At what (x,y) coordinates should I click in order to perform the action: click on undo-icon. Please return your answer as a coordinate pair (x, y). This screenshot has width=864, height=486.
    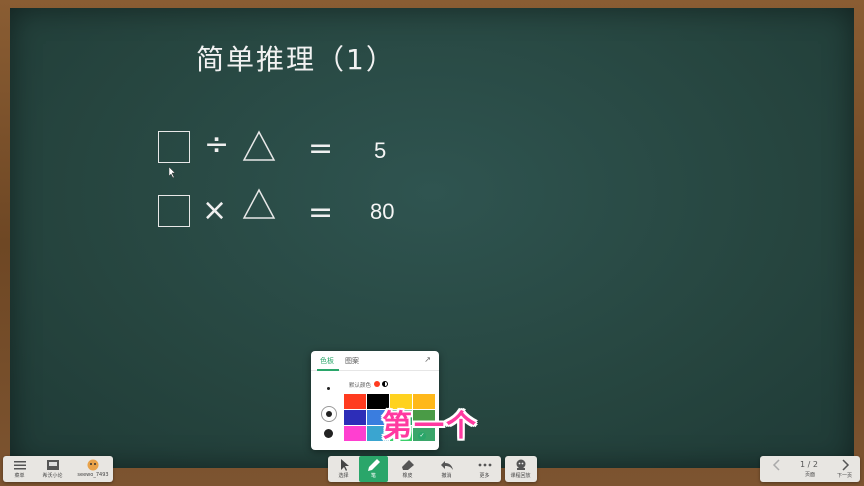
    Looking at the image, I should click on (446, 465).